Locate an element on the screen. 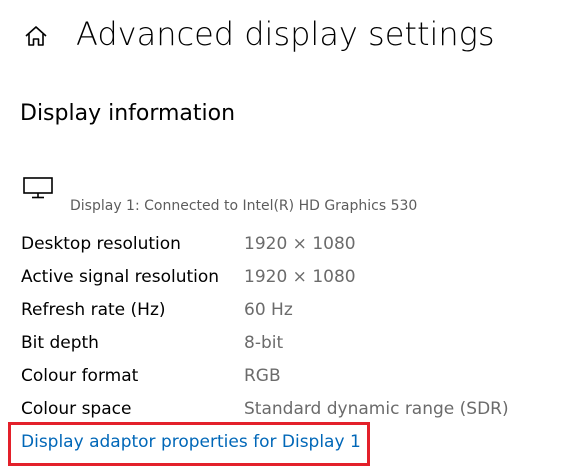  info-row-bit-depth: Bit depth 8-bit is located at coordinates (285, 345).